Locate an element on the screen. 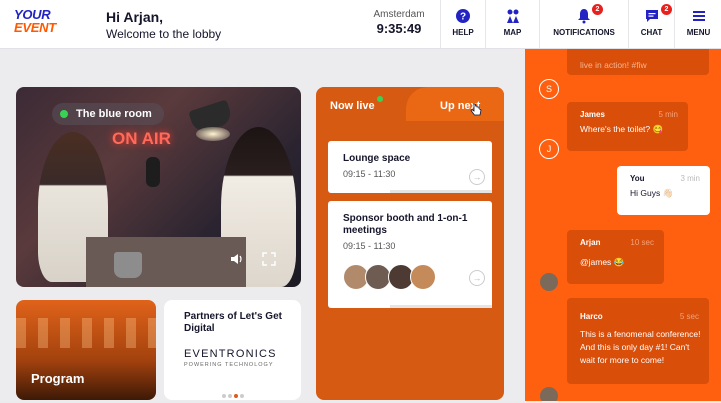 This screenshot has width=721, height=403. chat-button: 2 CHAT is located at coordinates (651, 24).